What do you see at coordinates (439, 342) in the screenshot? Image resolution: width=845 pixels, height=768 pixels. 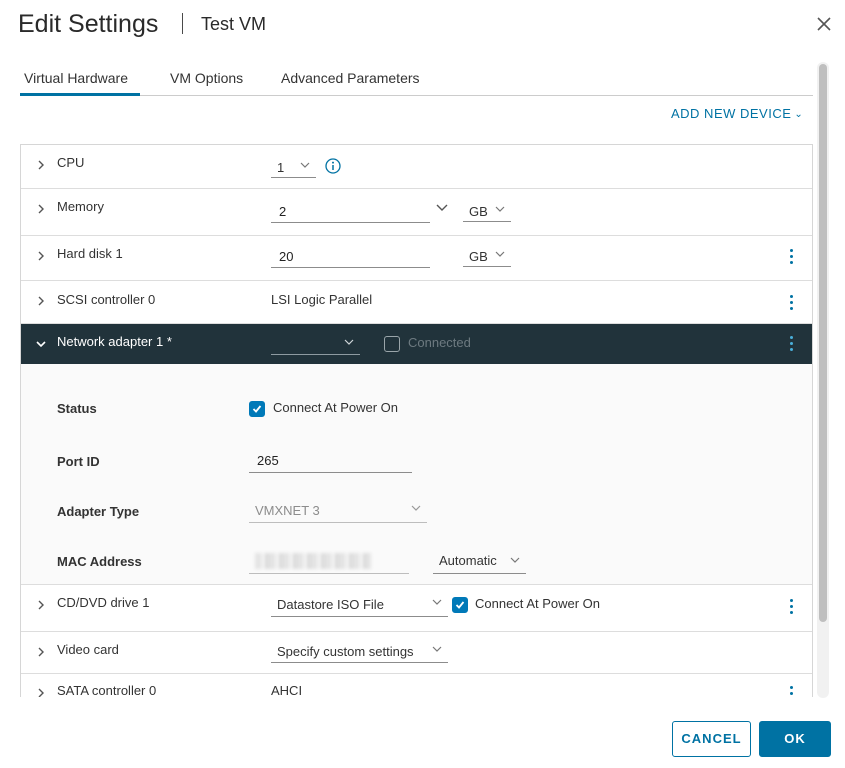 I see `connected-label: Connected` at bounding box center [439, 342].